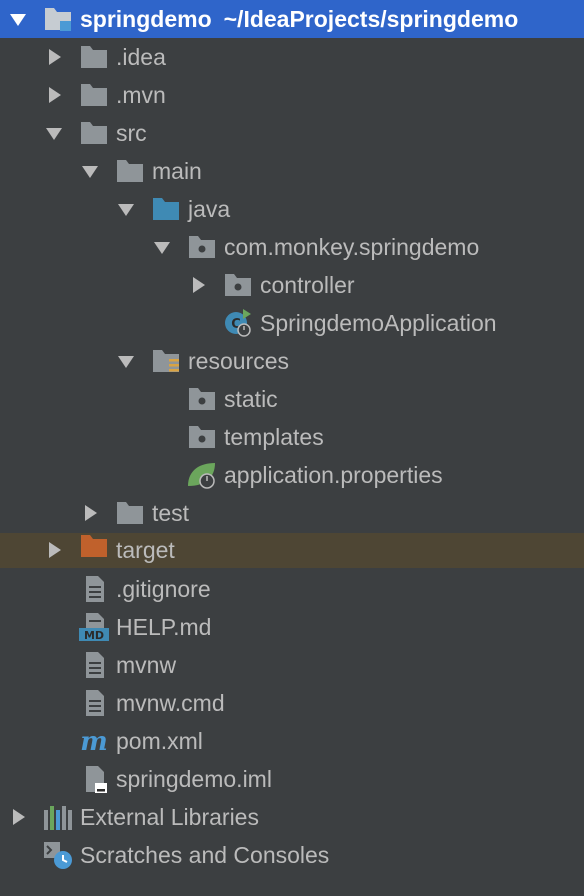  What do you see at coordinates (166, 209) in the screenshot?
I see `source-root-icon` at bounding box center [166, 209].